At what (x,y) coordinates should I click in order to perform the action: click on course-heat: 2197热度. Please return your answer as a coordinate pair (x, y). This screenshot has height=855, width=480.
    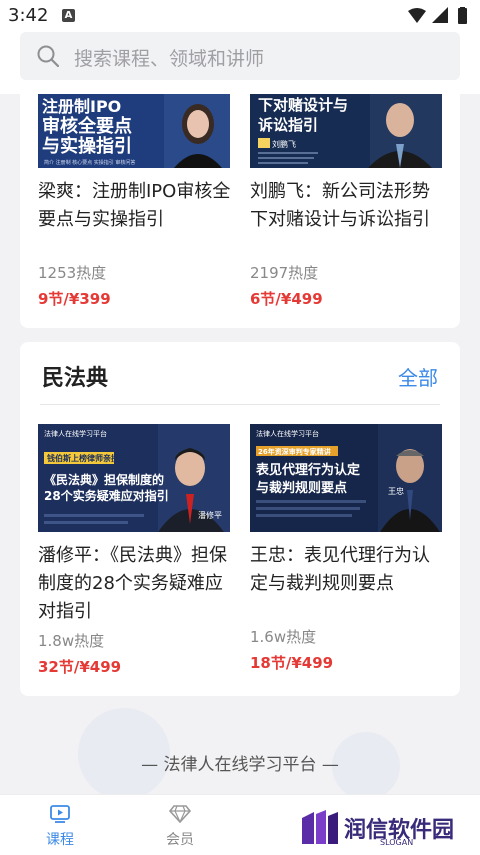
    Looking at the image, I should click on (284, 273).